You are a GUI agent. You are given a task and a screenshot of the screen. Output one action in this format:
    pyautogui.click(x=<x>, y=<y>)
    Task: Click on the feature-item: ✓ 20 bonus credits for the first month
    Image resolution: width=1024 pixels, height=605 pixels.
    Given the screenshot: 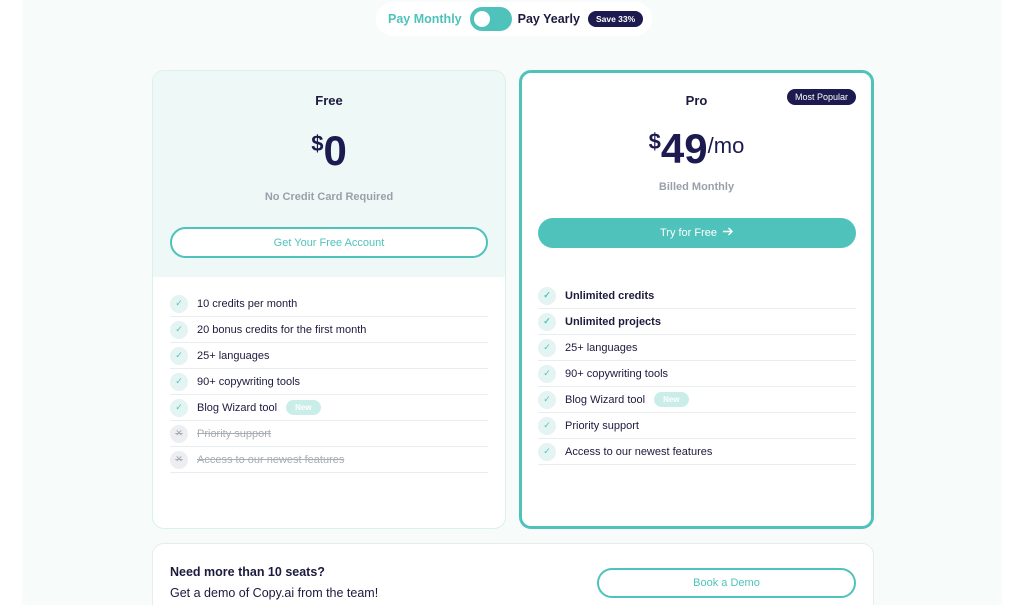 What is the action you would take?
    pyautogui.click(x=329, y=330)
    